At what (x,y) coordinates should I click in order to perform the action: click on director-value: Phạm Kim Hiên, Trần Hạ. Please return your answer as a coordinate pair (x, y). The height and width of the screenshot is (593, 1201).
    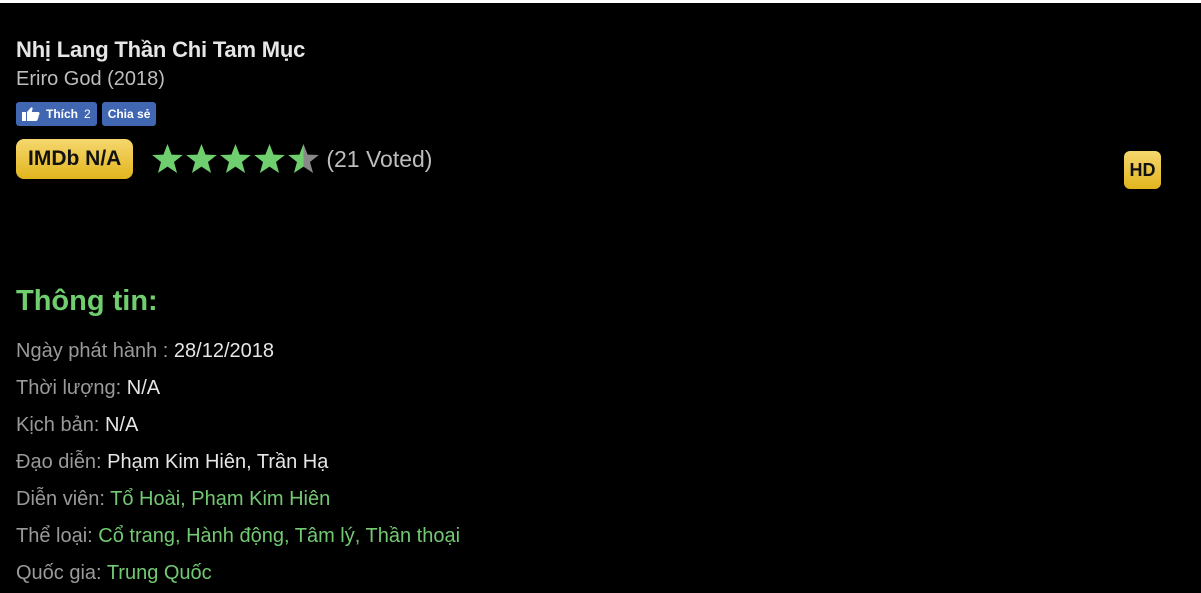
    Looking at the image, I should click on (218, 462).